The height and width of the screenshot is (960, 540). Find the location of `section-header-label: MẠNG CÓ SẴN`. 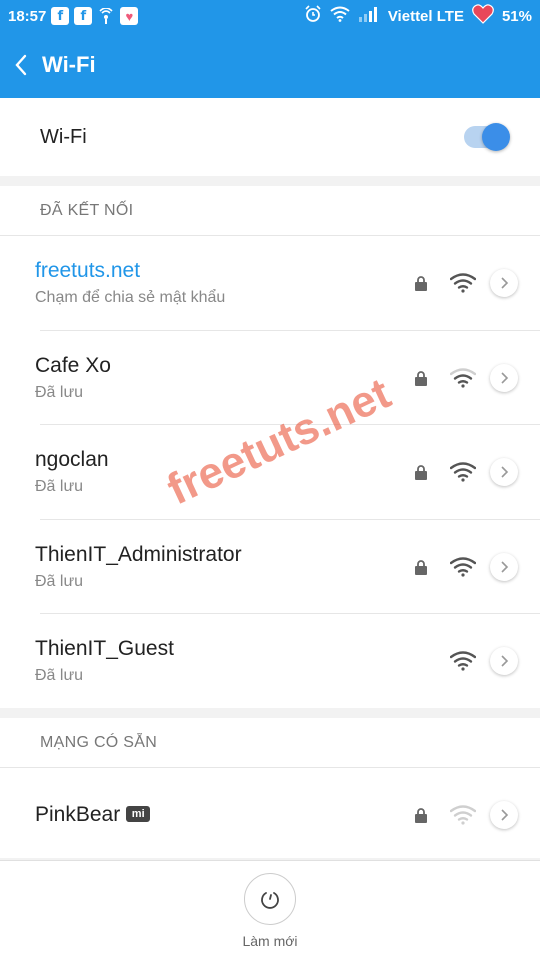

section-header-label: MẠNG CÓ SẴN is located at coordinates (99, 742).